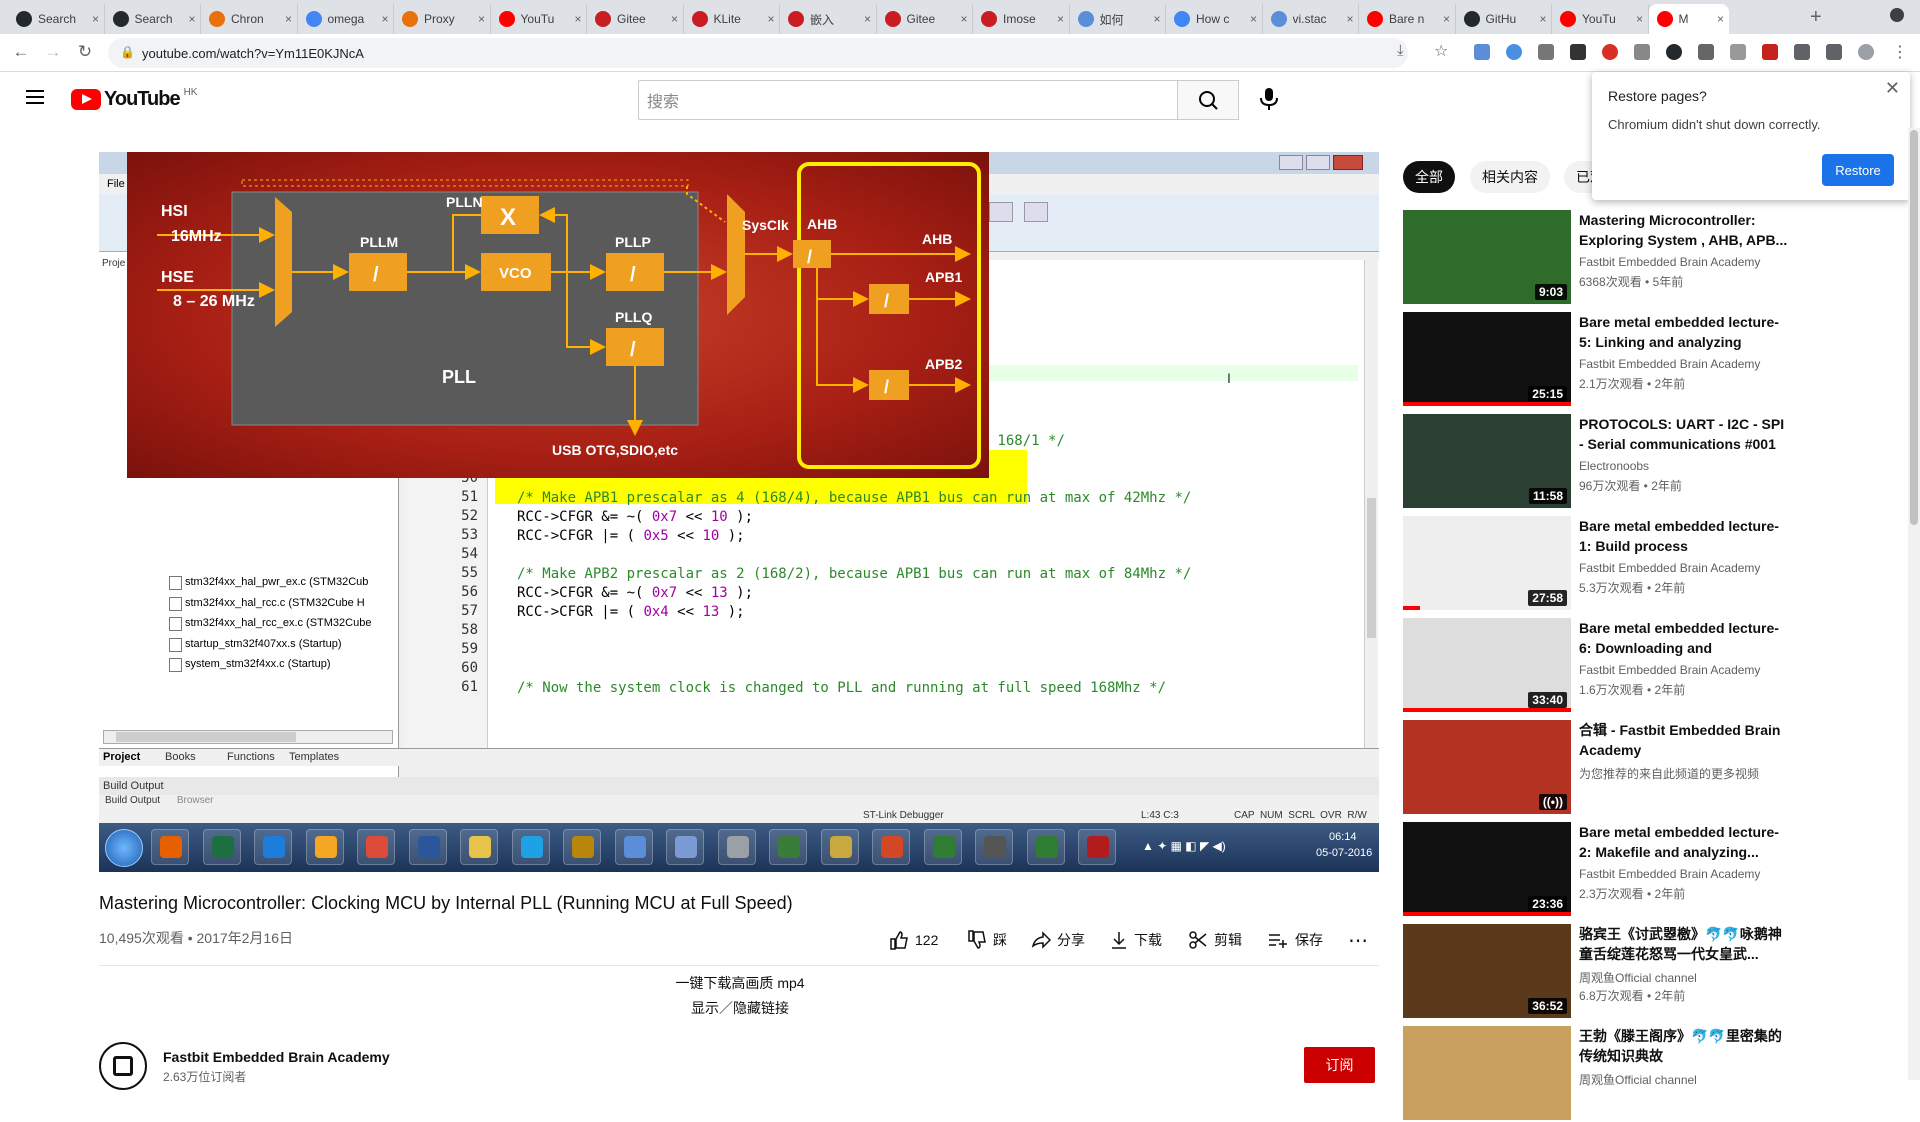 Image resolution: width=1920 pixels, height=1122 pixels. What do you see at coordinates (1600, 19) in the screenshot?
I see `browser-tab: YouTu ×` at bounding box center [1600, 19].